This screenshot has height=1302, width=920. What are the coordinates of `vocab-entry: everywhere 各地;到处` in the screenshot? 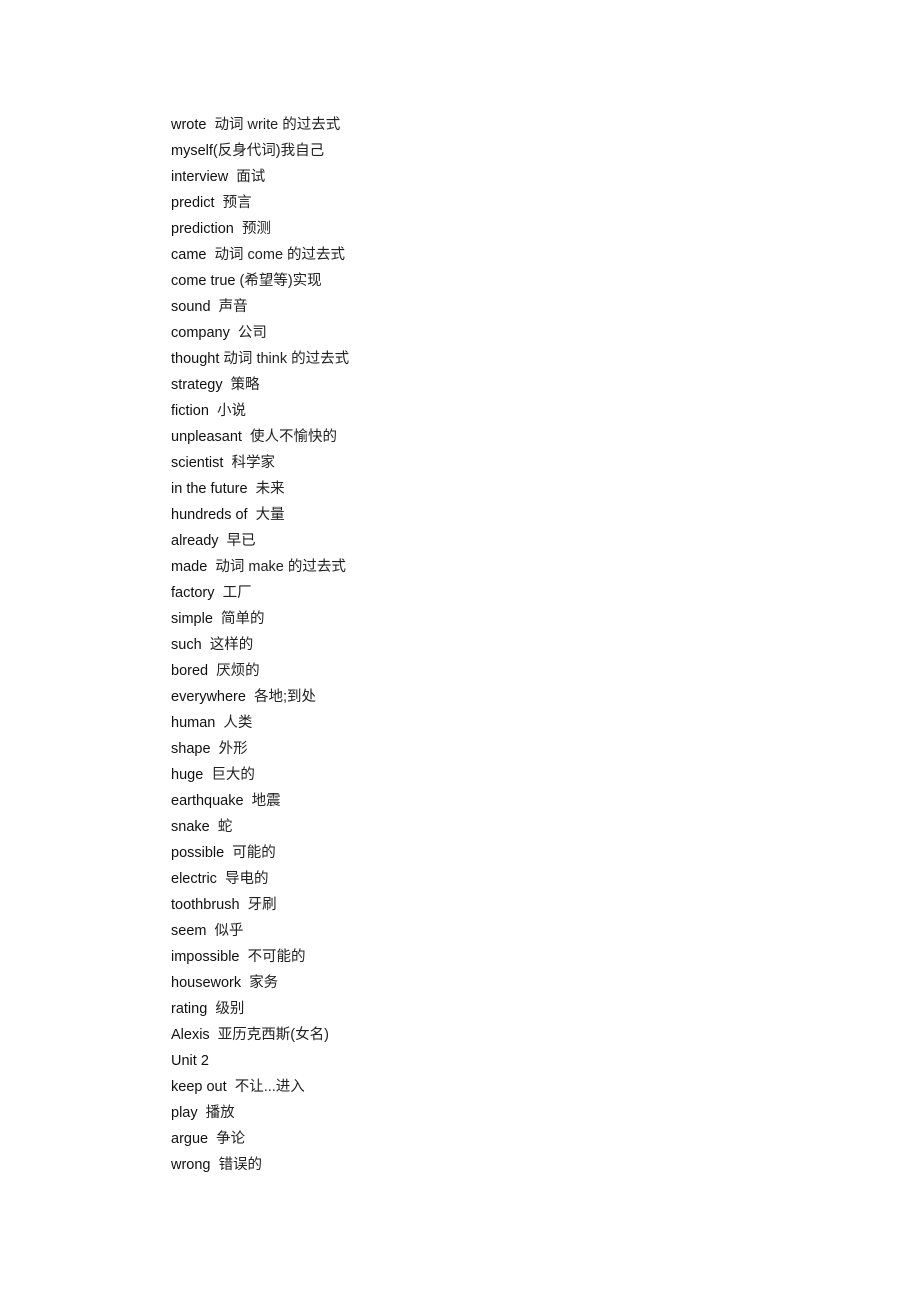 It's located at (260, 699).